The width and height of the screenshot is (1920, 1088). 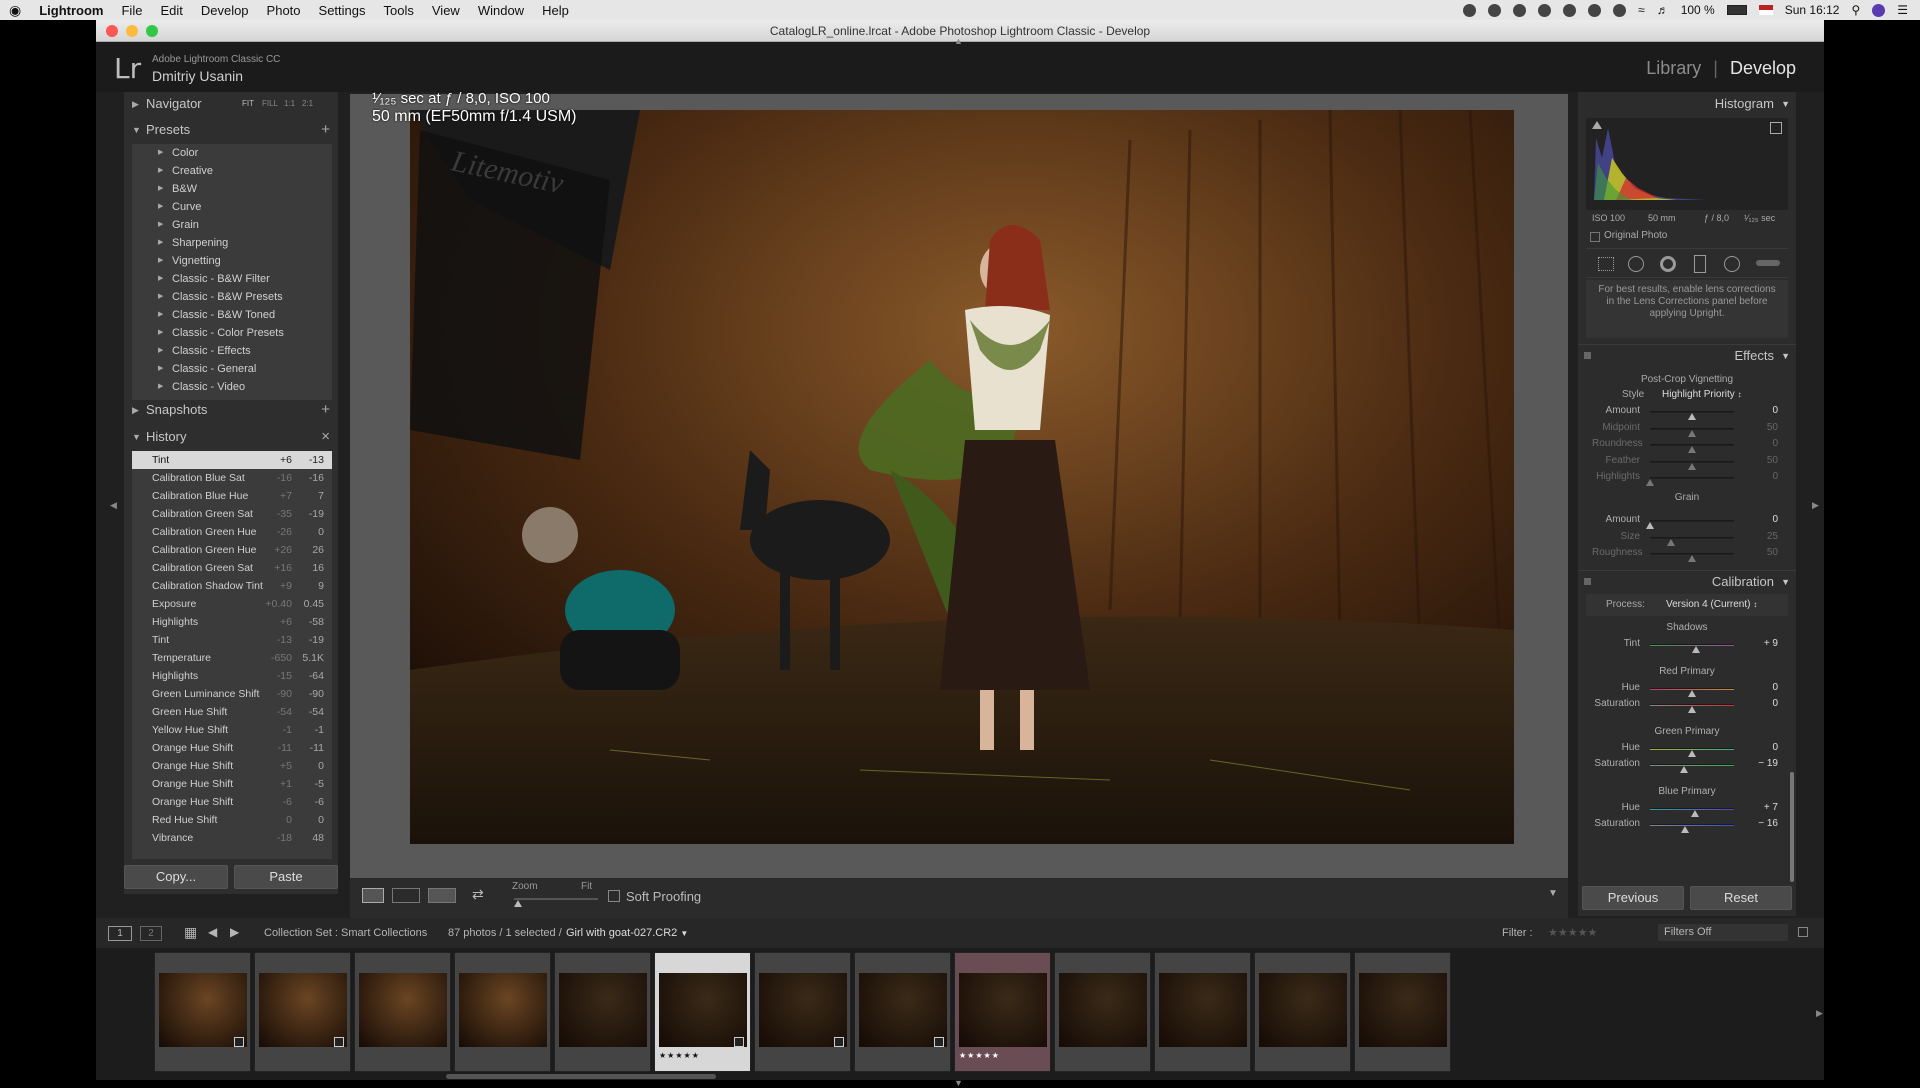 I want to click on apple-menu-icon: ◉, so click(x=15, y=10).